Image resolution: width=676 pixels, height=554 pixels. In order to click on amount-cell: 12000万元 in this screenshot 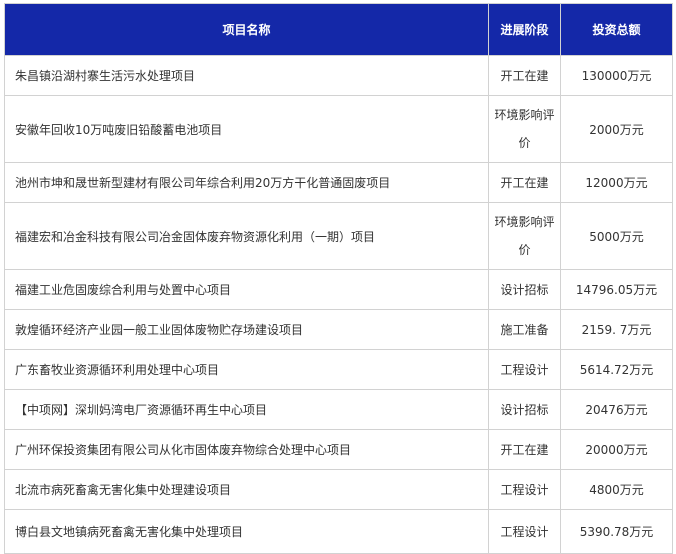, I will do `click(616, 182)`.